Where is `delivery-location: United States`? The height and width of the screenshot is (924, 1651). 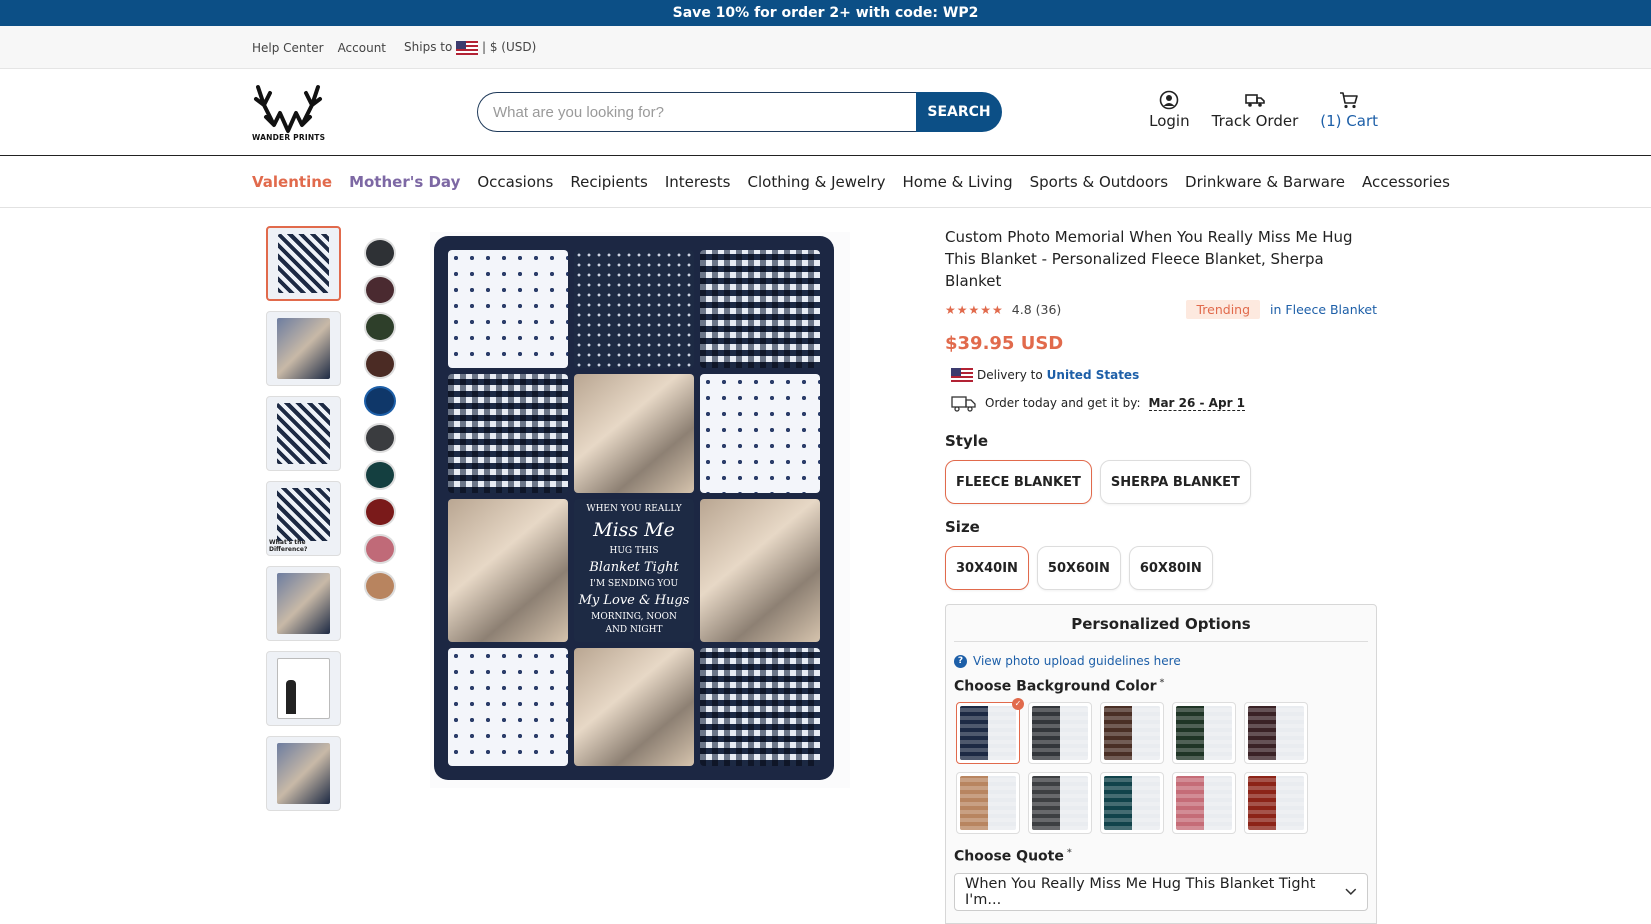 delivery-location: United States is located at coordinates (1093, 375).